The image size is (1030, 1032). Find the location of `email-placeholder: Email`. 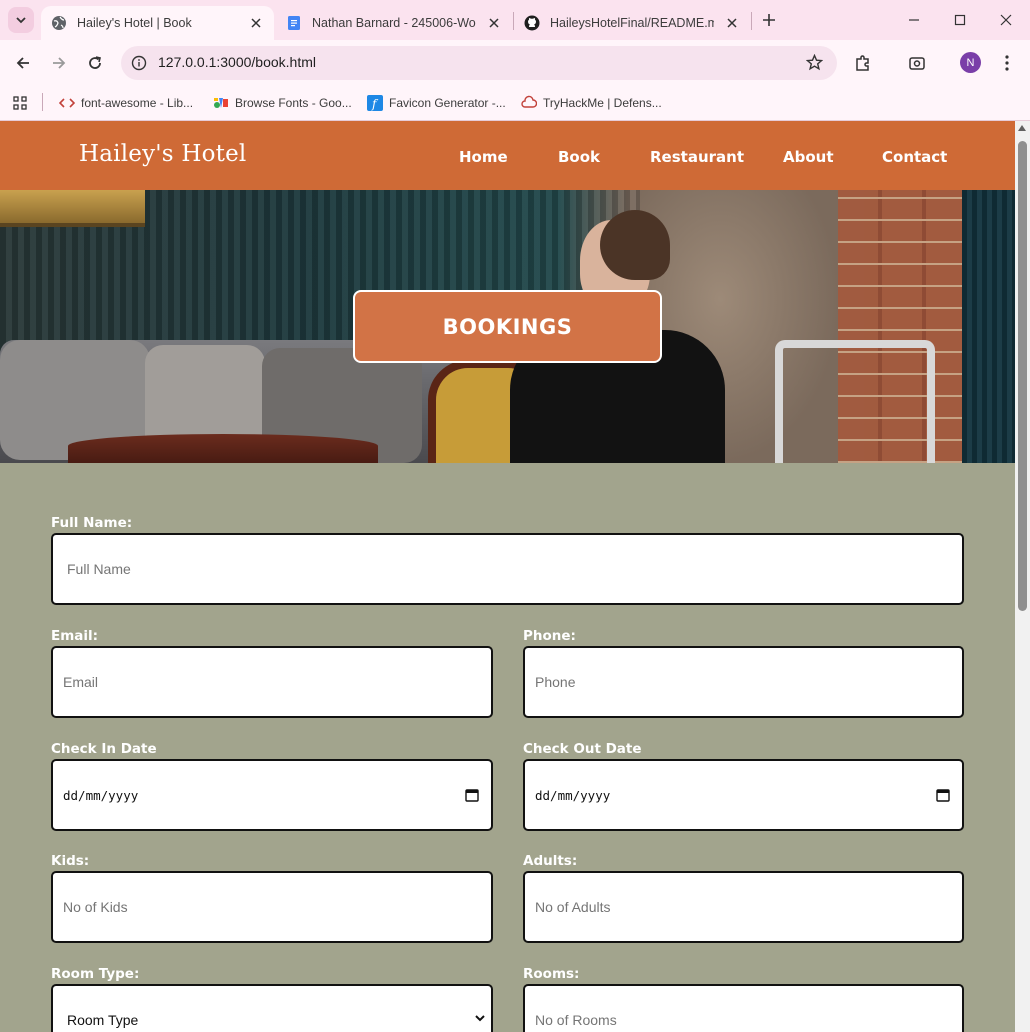

email-placeholder: Email is located at coordinates (81, 682).